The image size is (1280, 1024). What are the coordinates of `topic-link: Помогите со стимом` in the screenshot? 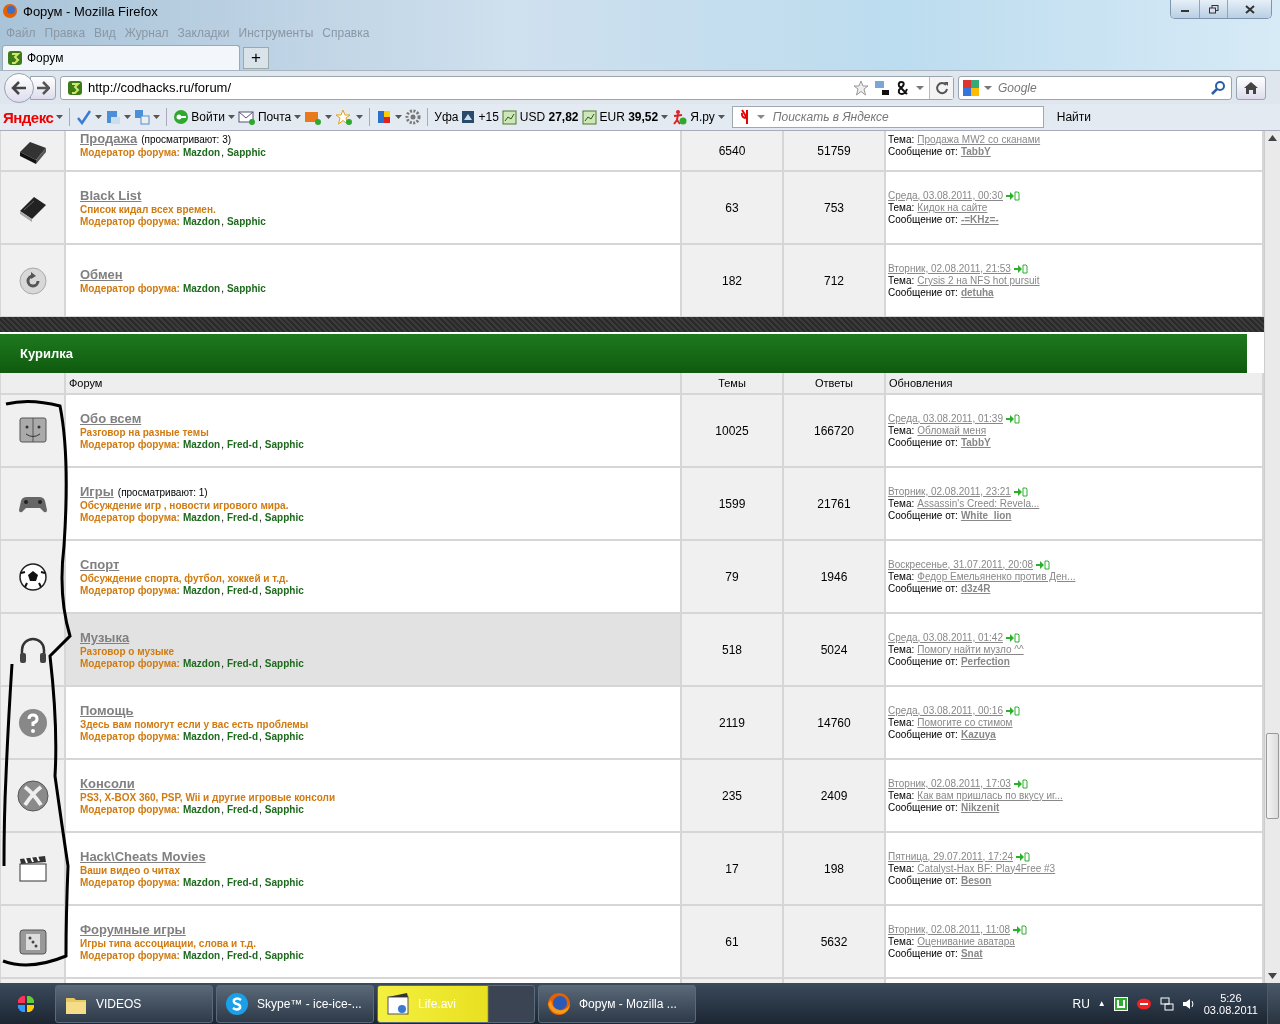 It's located at (965, 722).